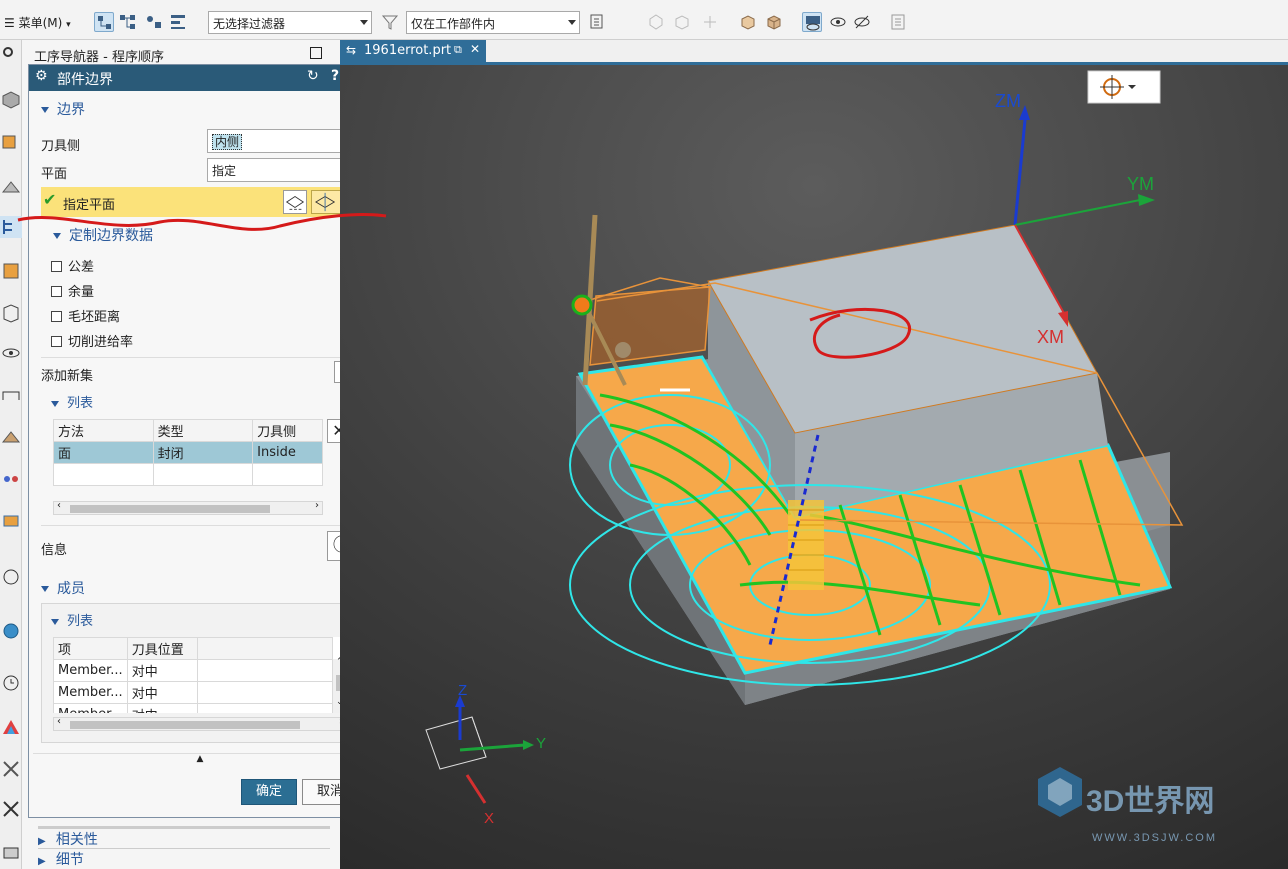 The height and width of the screenshot is (869, 1288). I want to click on collapse-icon, so click(45, 589).